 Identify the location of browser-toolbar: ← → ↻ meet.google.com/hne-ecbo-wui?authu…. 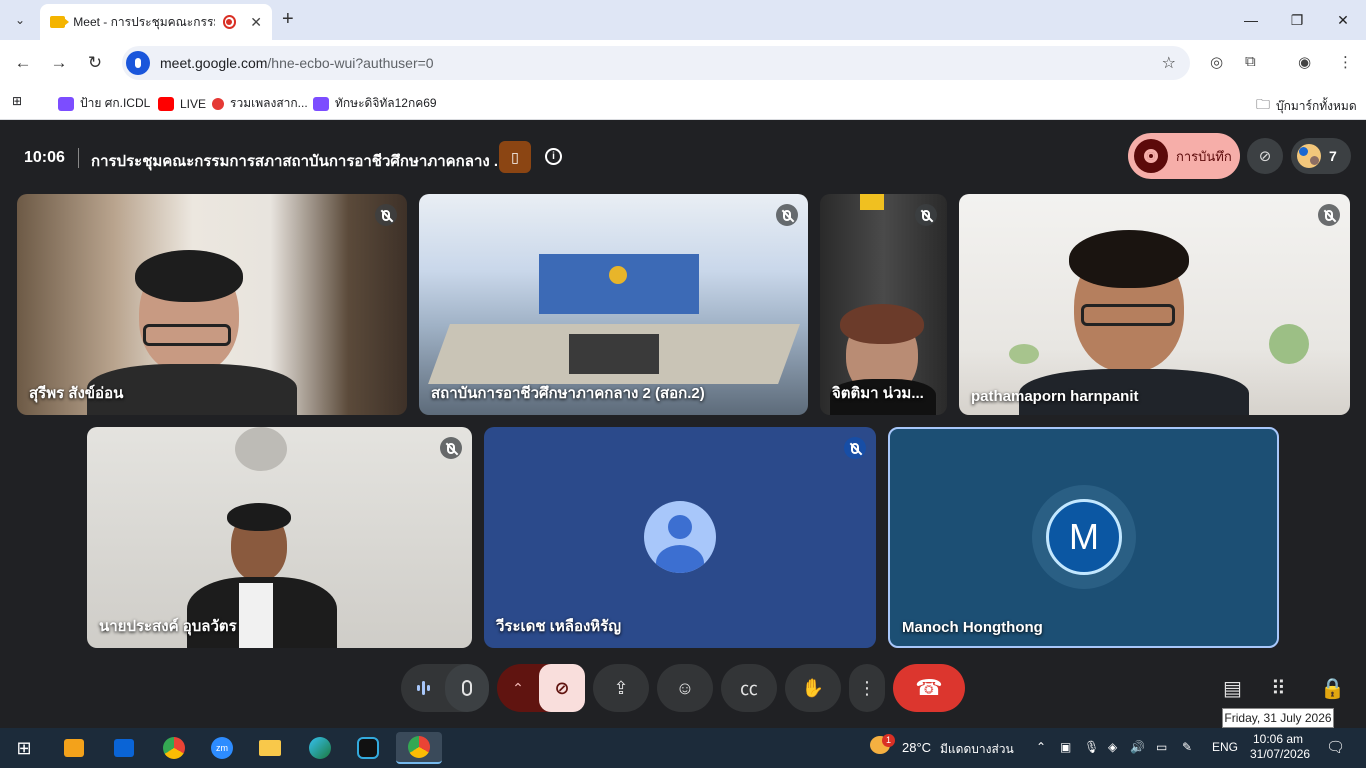
(683, 63).